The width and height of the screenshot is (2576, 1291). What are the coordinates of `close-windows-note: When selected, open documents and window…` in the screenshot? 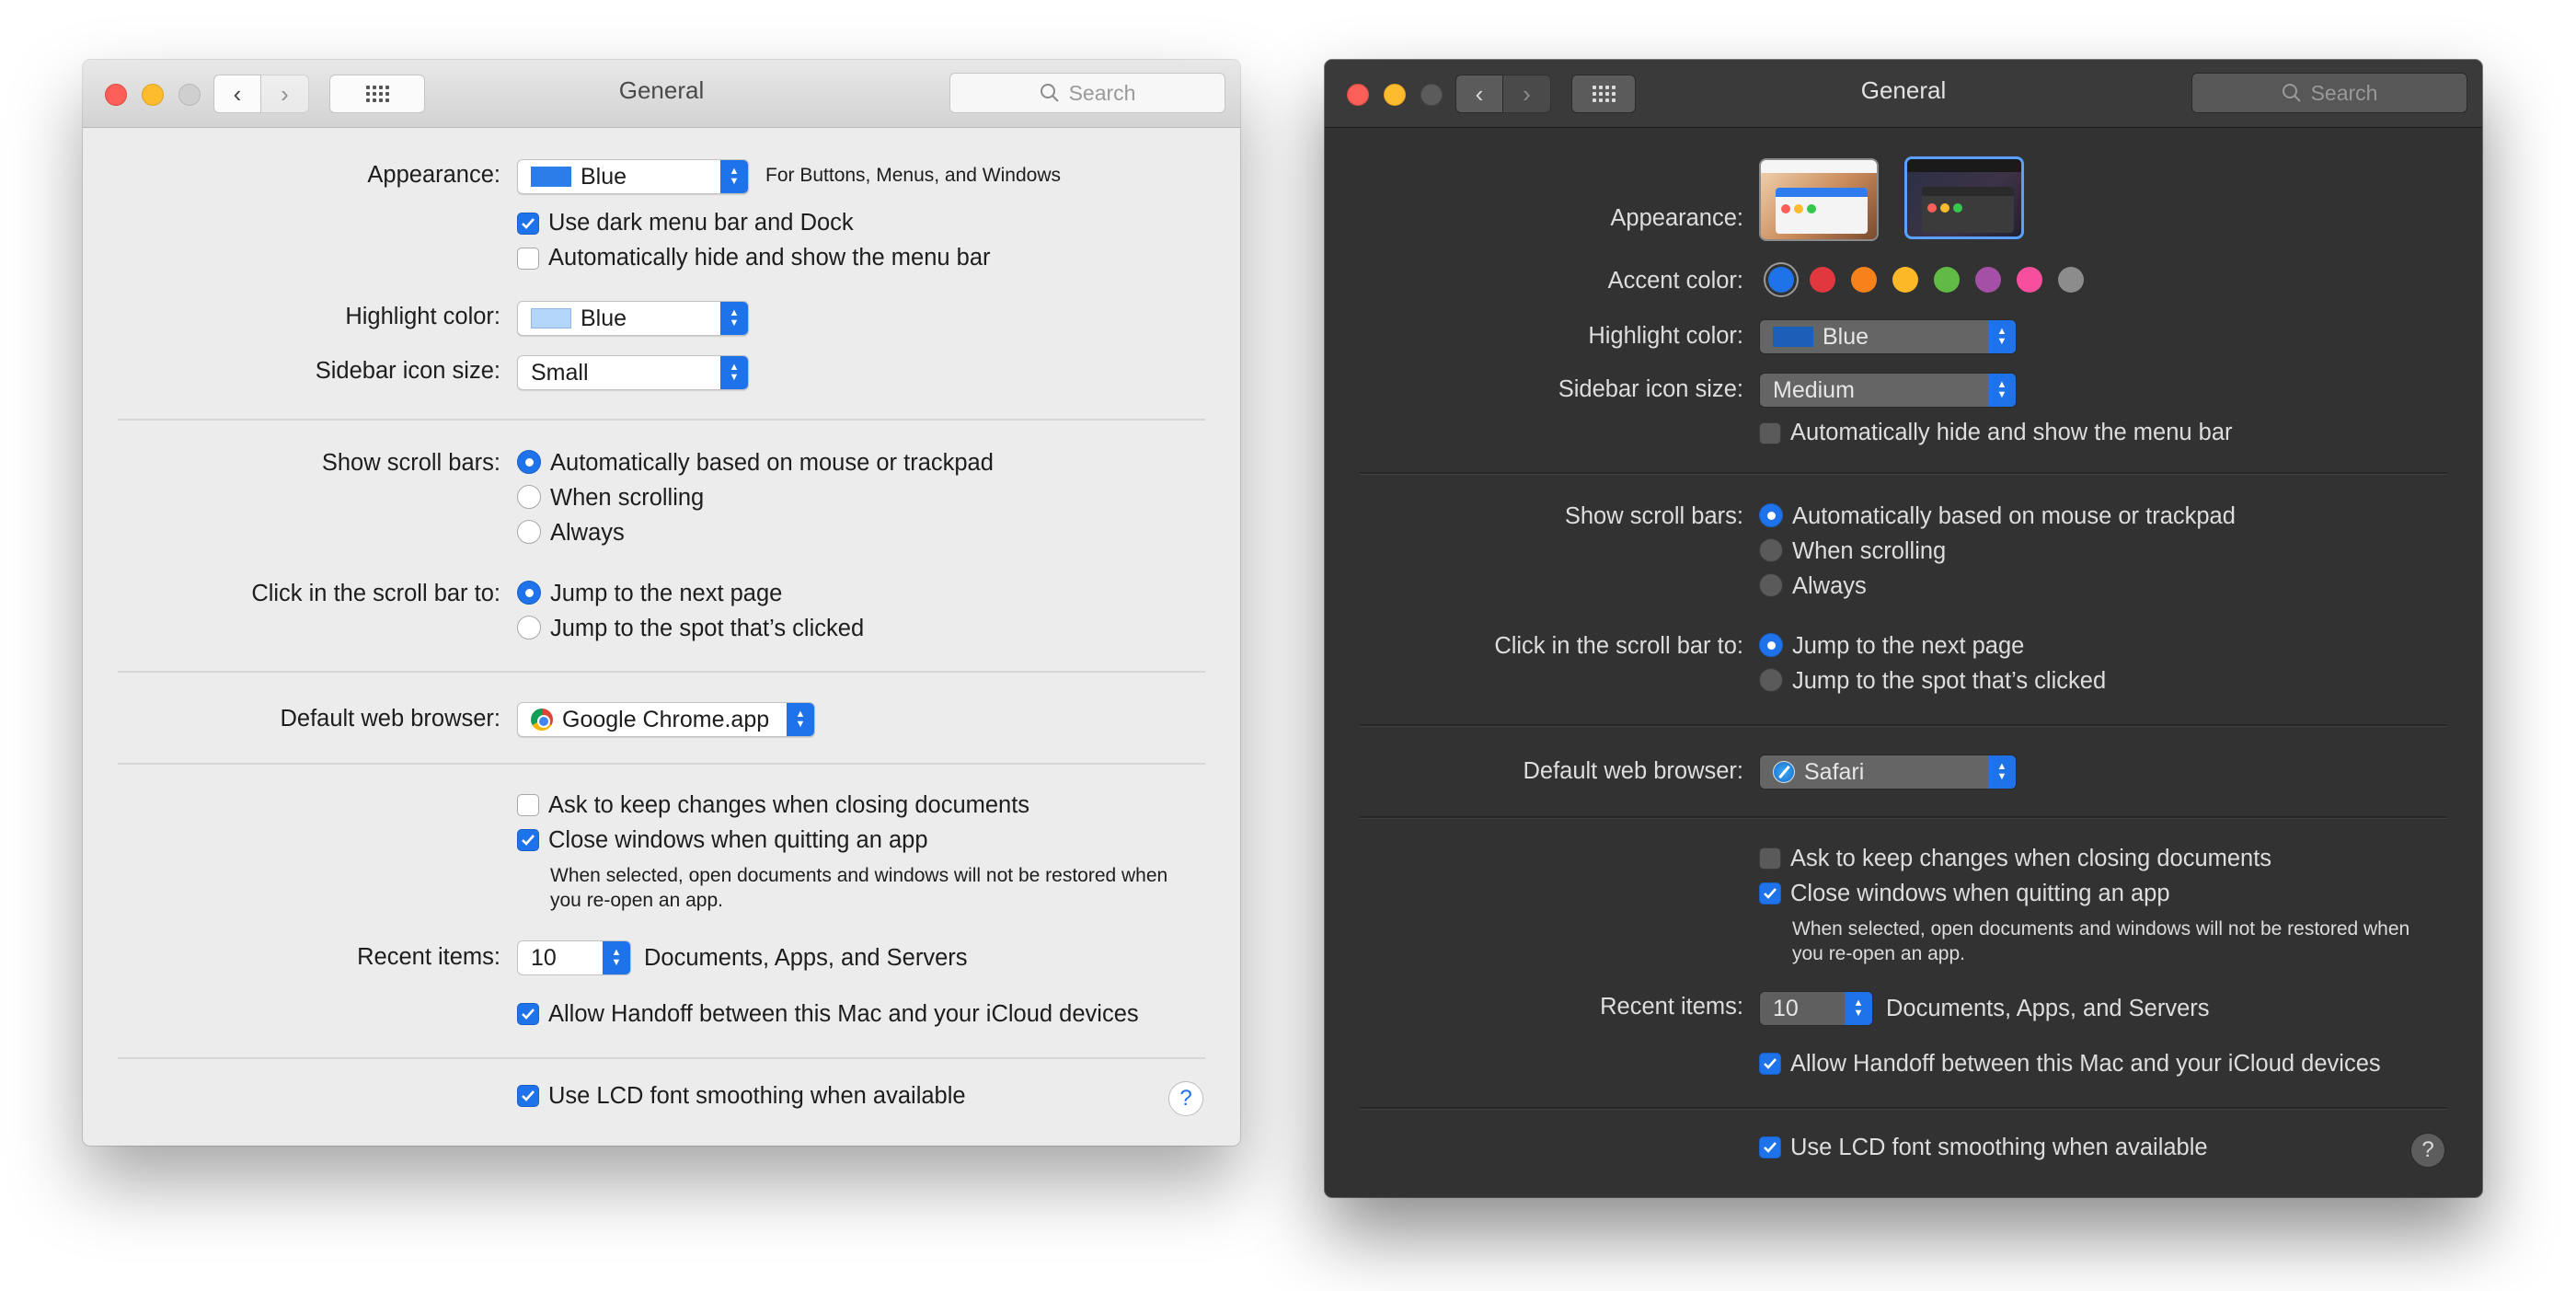 It's located at (2101, 941).